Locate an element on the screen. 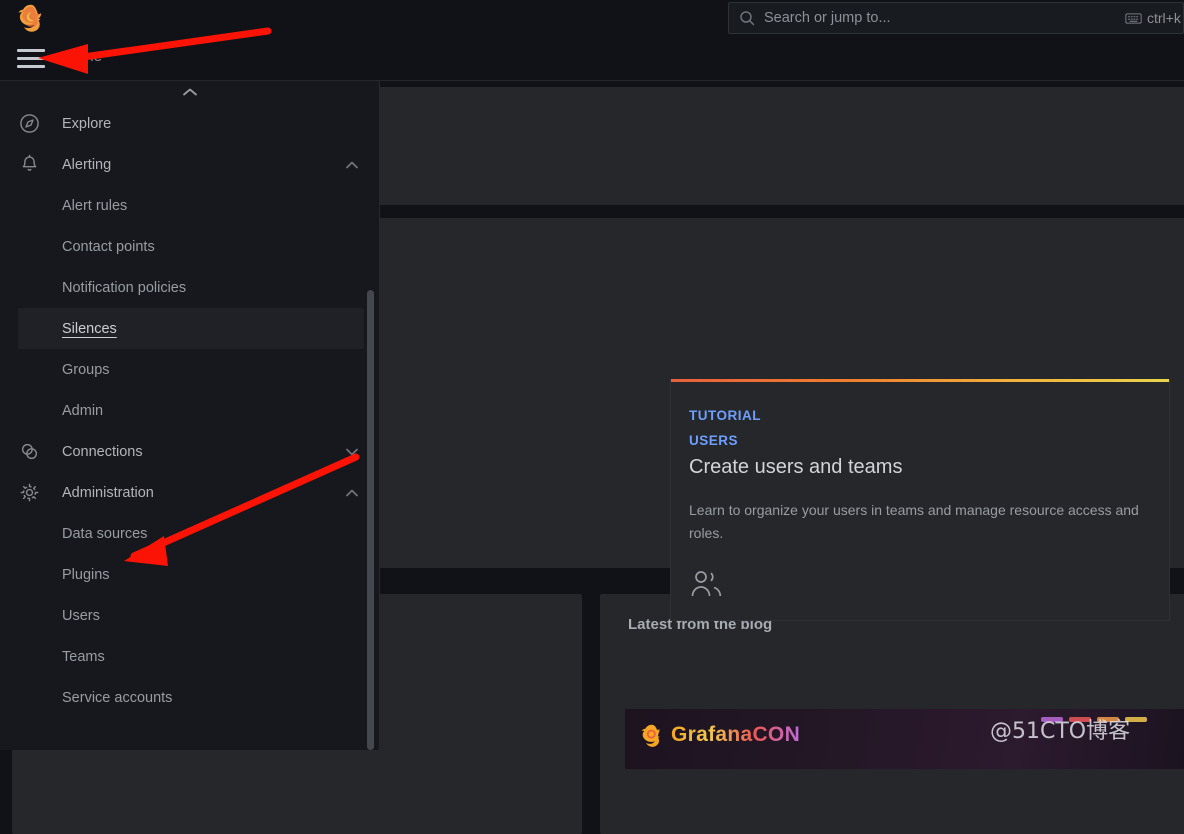 The width and height of the screenshot is (1184, 834). sidebar-item-label: Admin is located at coordinates (83, 410).